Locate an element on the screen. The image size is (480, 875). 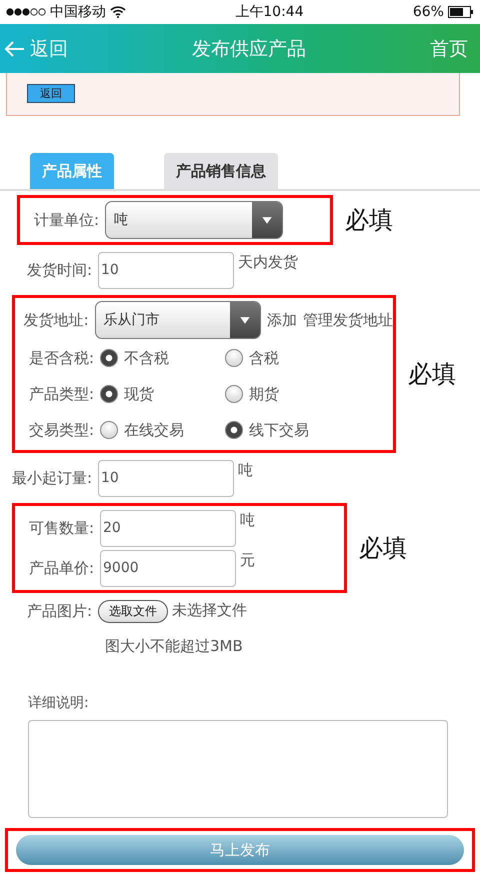
radio-option: 在线交易 is located at coordinates (162, 430).